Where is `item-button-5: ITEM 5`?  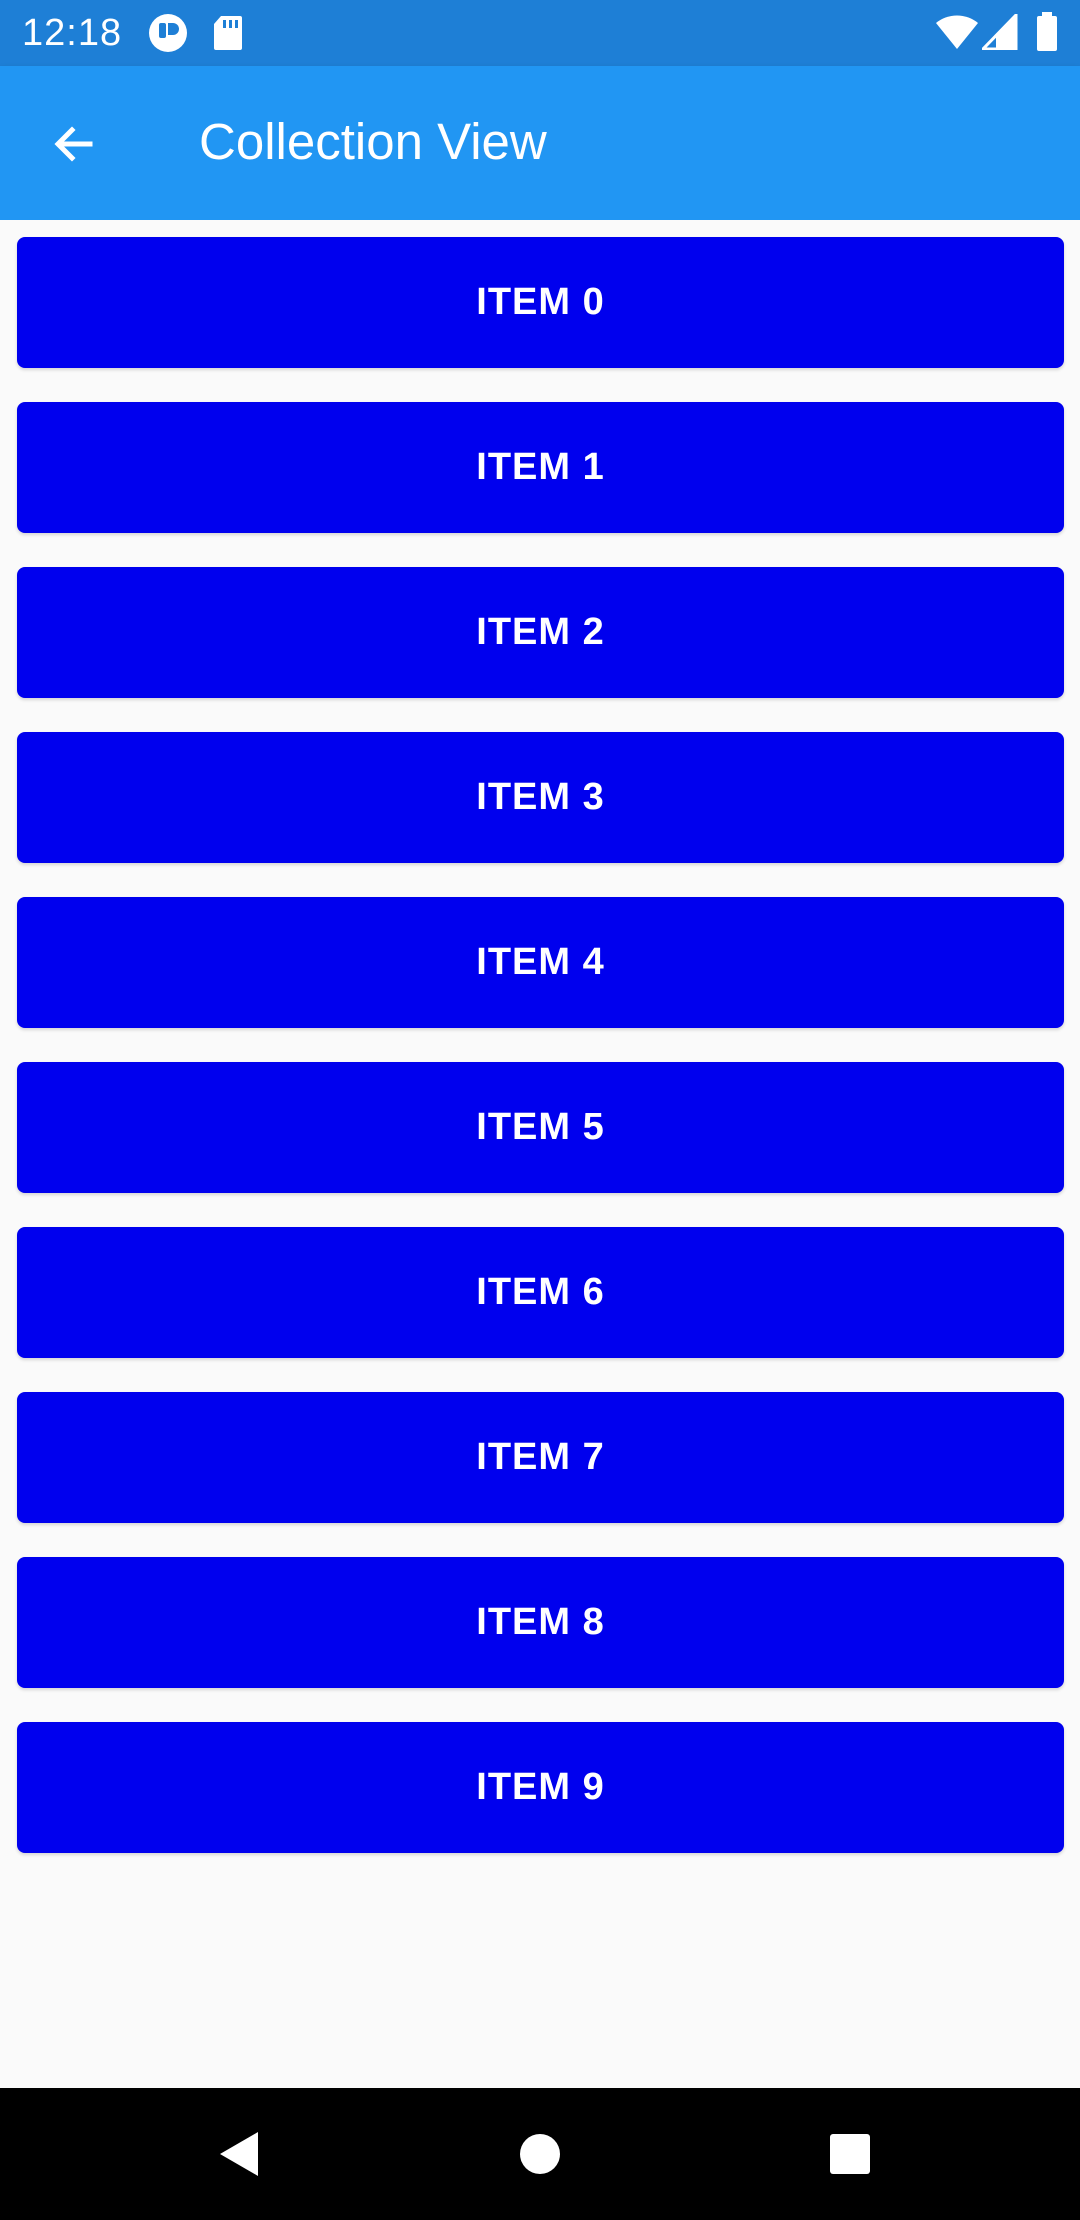
item-button-5: ITEM 5 is located at coordinates (540, 1127).